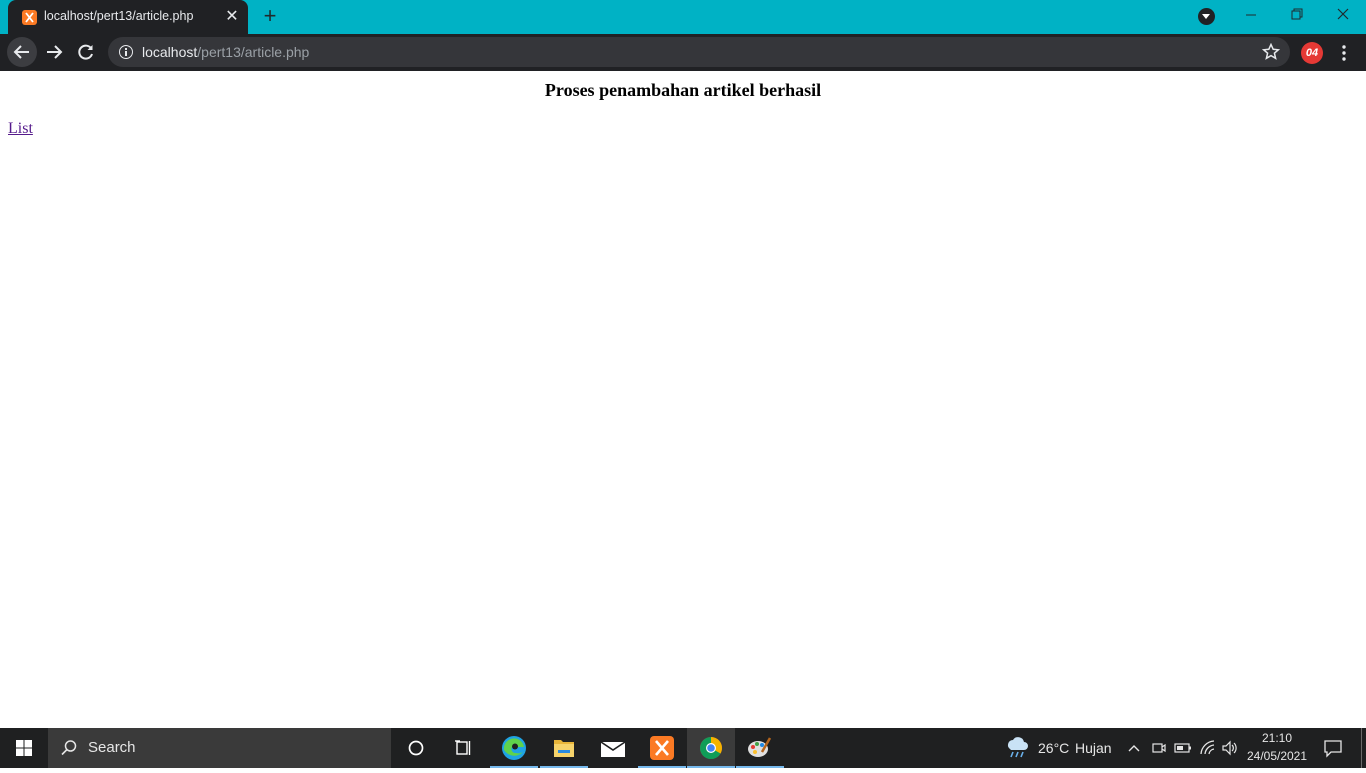 The image size is (1366, 773). I want to click on browser-tab: localhost/pert13/article.php ✕, so click(128, 17).